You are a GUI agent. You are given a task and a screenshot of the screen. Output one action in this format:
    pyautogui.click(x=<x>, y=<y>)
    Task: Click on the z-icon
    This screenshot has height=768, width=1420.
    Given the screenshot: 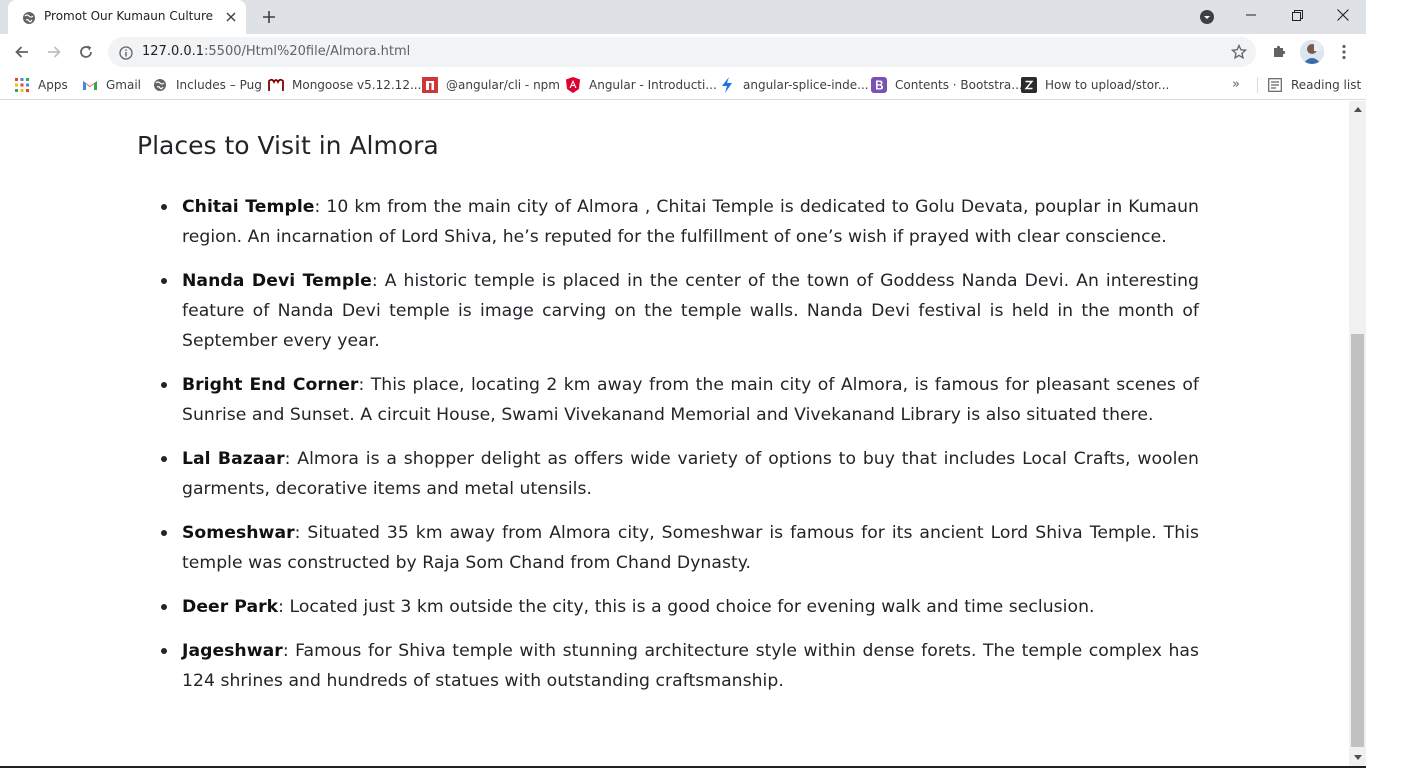 What is the action you would take?
    pyautogui.click(x=1029, y=85)
    